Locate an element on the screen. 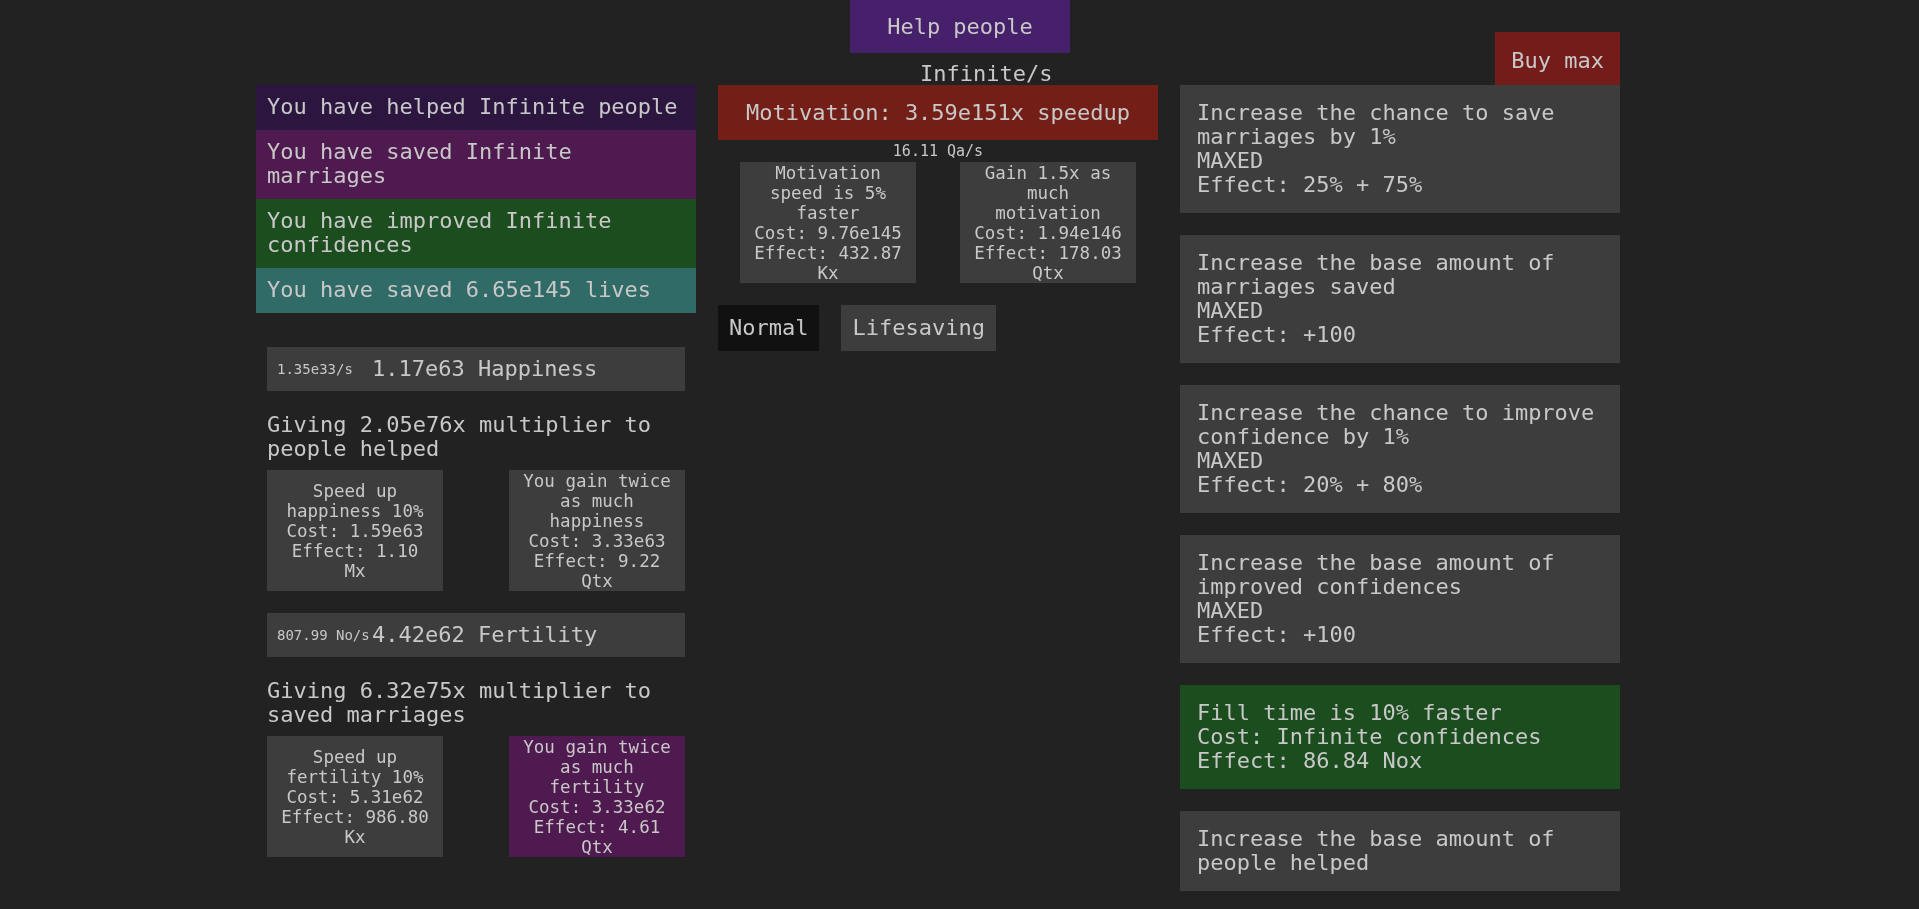  stat-row: You have helped Infinite people is located at coordinates (476, 107).